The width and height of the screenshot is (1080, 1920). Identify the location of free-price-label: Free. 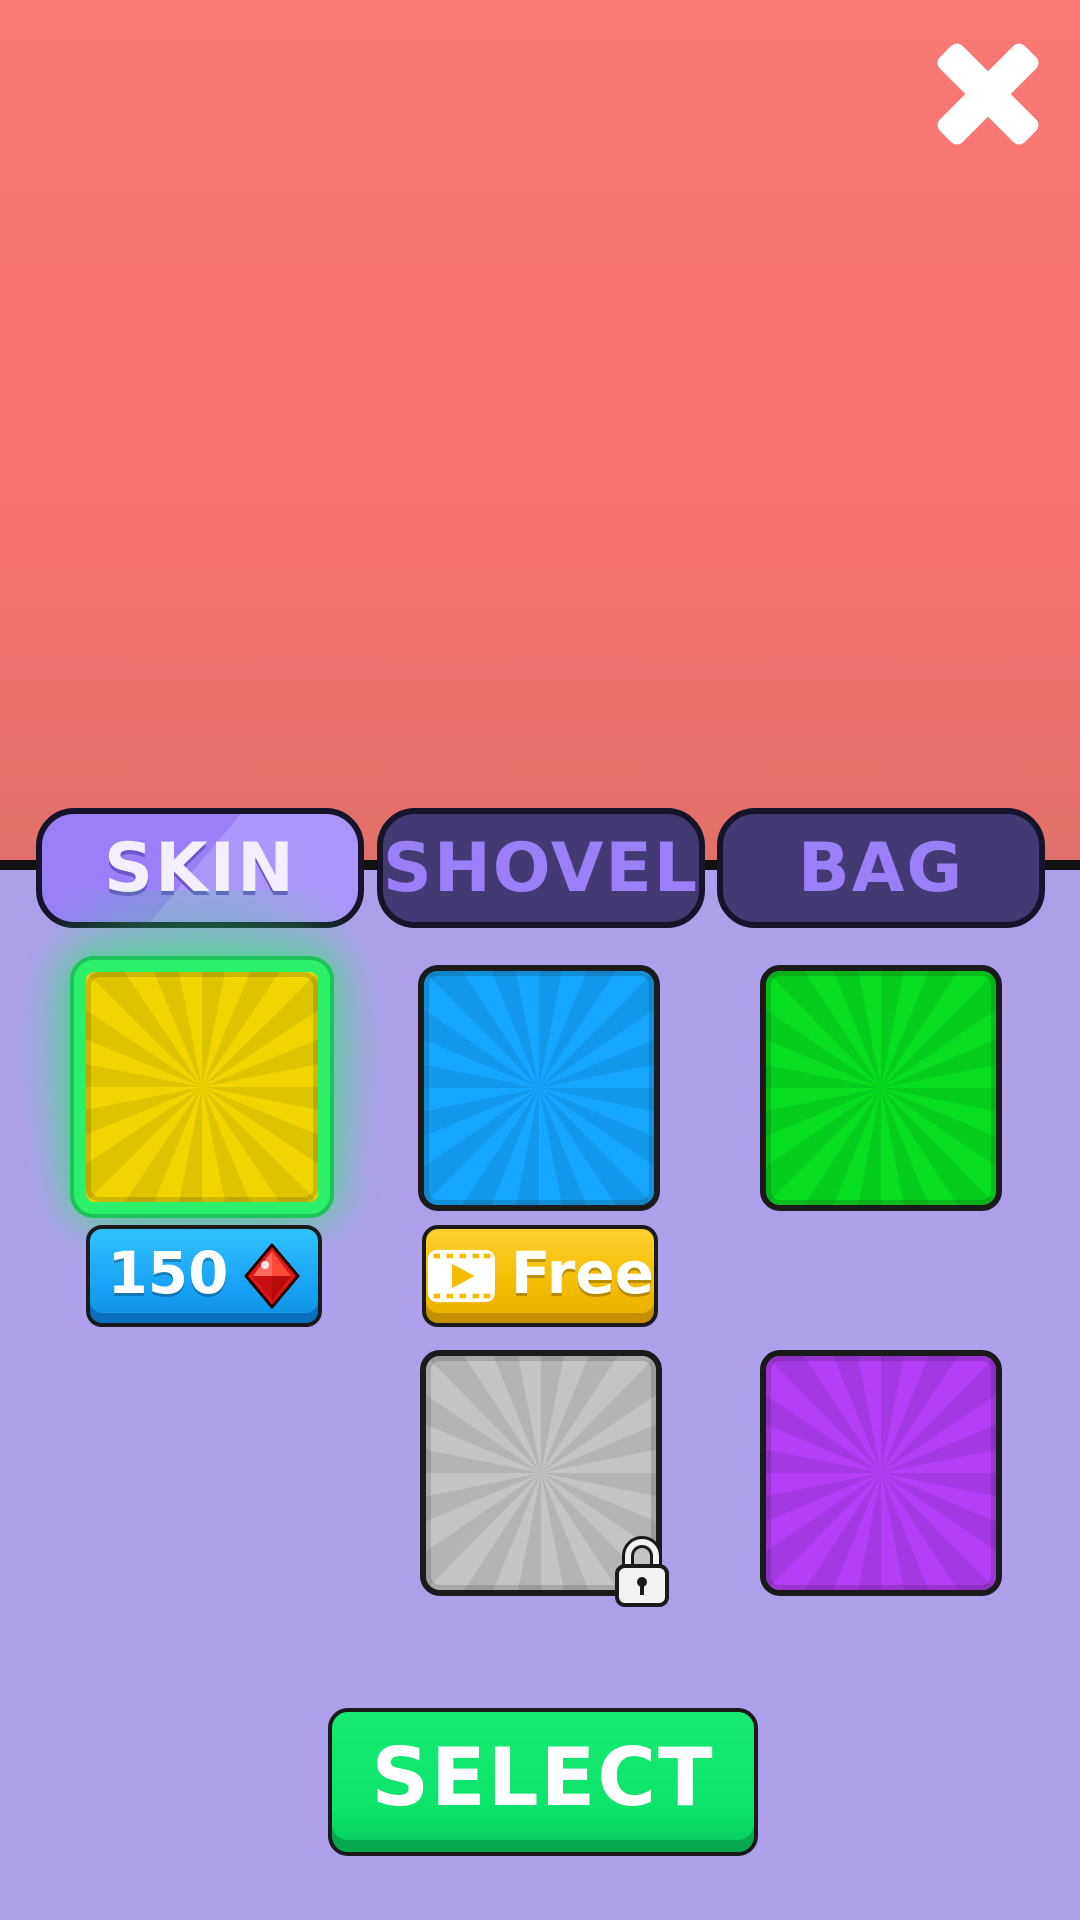
(582, 1273).